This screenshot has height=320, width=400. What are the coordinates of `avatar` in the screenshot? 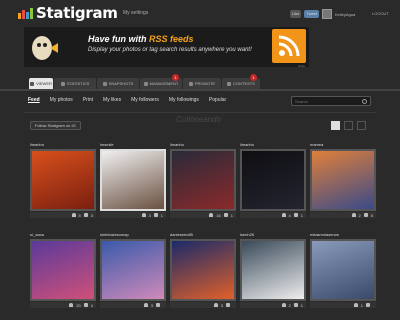 It's located at (327, 14).